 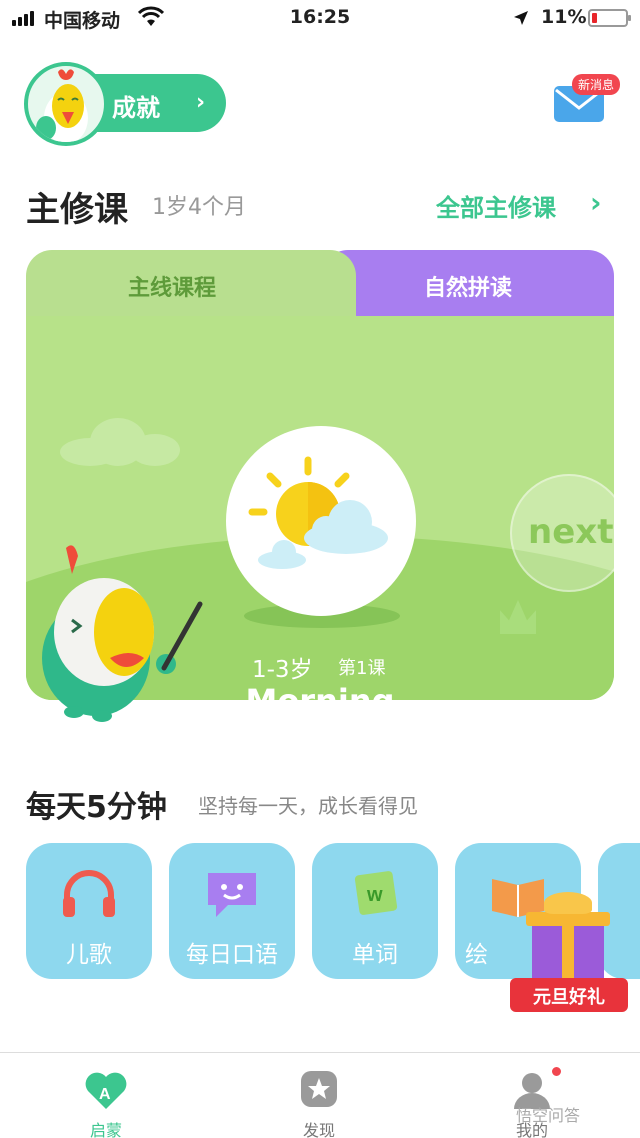 What do you see at coordinates (586, 98) in the screenshot?
I see `messages-button: 新消息` at bounding box center [586, 98].